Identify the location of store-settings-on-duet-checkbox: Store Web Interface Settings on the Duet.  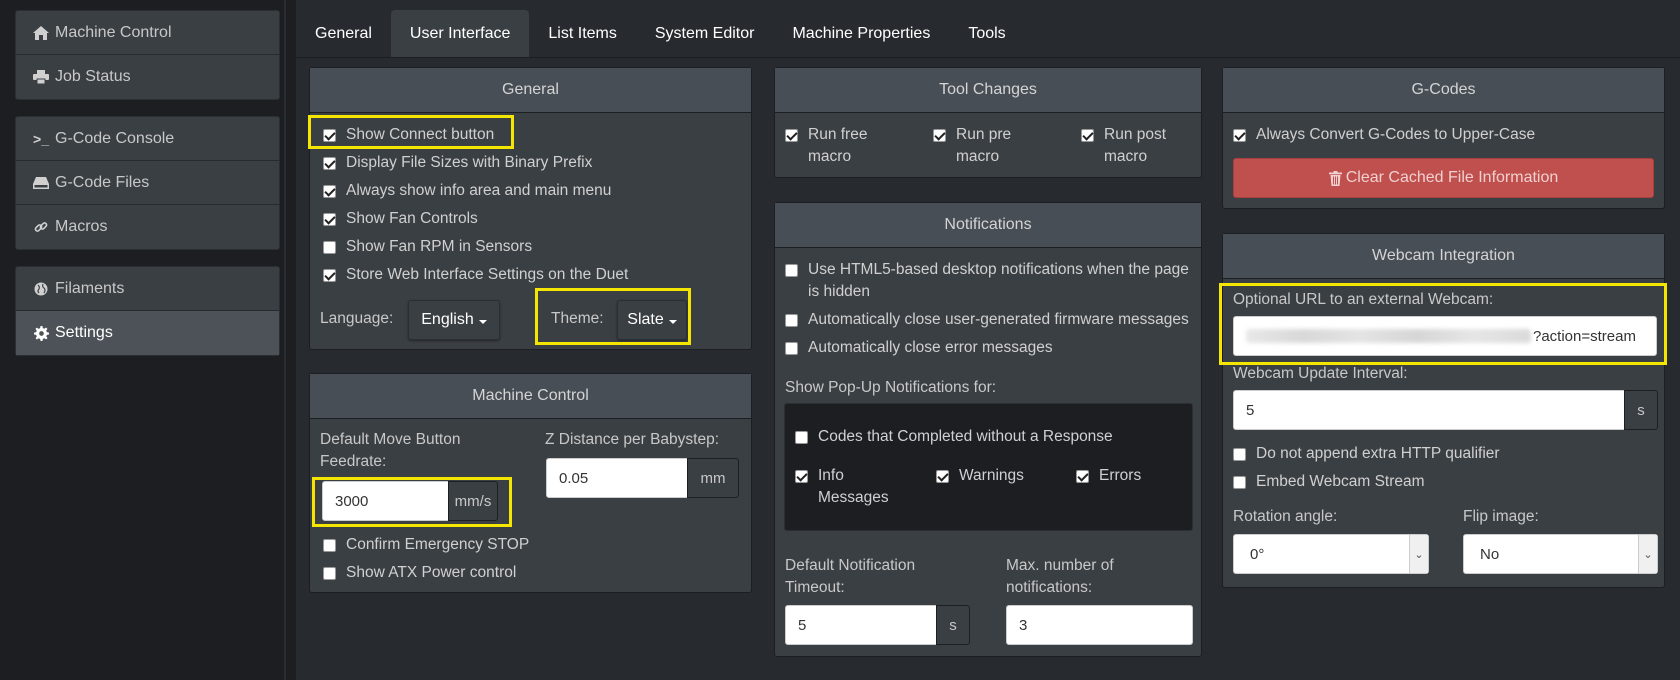
(475, 275).